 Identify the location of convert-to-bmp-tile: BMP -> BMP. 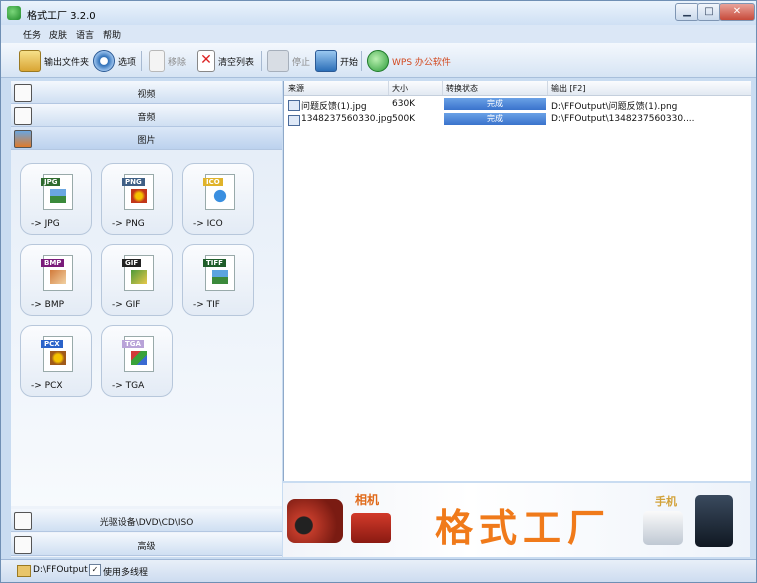
(56, 280).